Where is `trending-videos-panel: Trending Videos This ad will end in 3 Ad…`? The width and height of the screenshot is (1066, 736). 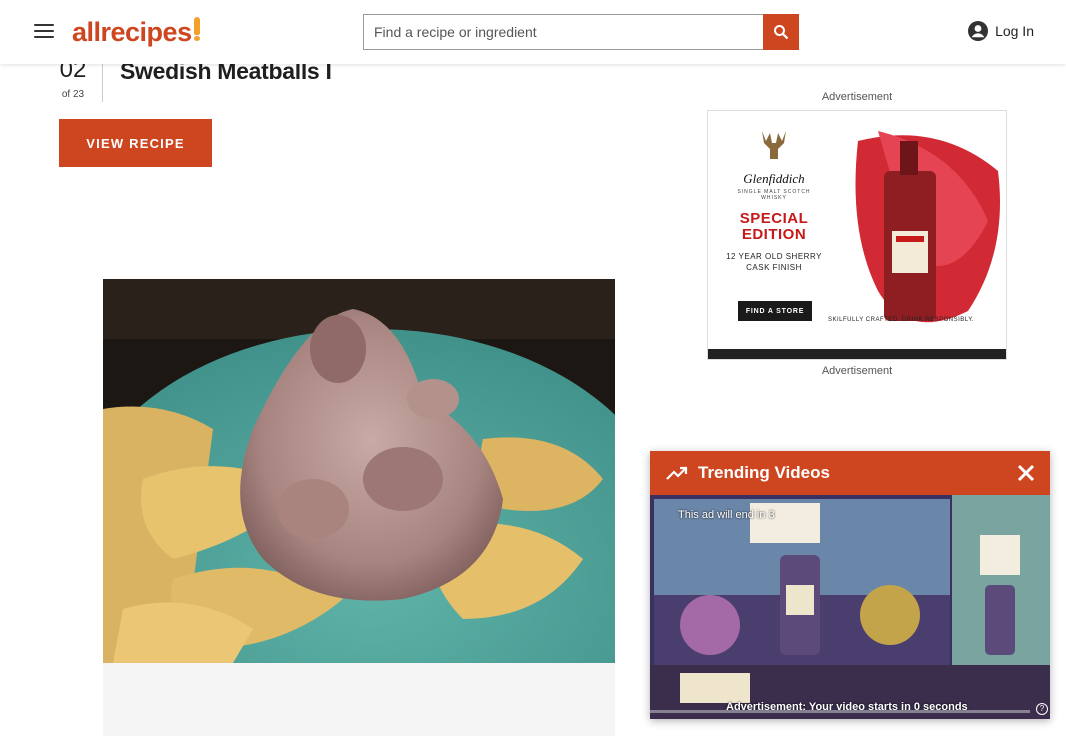
trending-videos-panel: Trending Videos This ad will end in 3 Ad… is located at coordinates (850, 585).